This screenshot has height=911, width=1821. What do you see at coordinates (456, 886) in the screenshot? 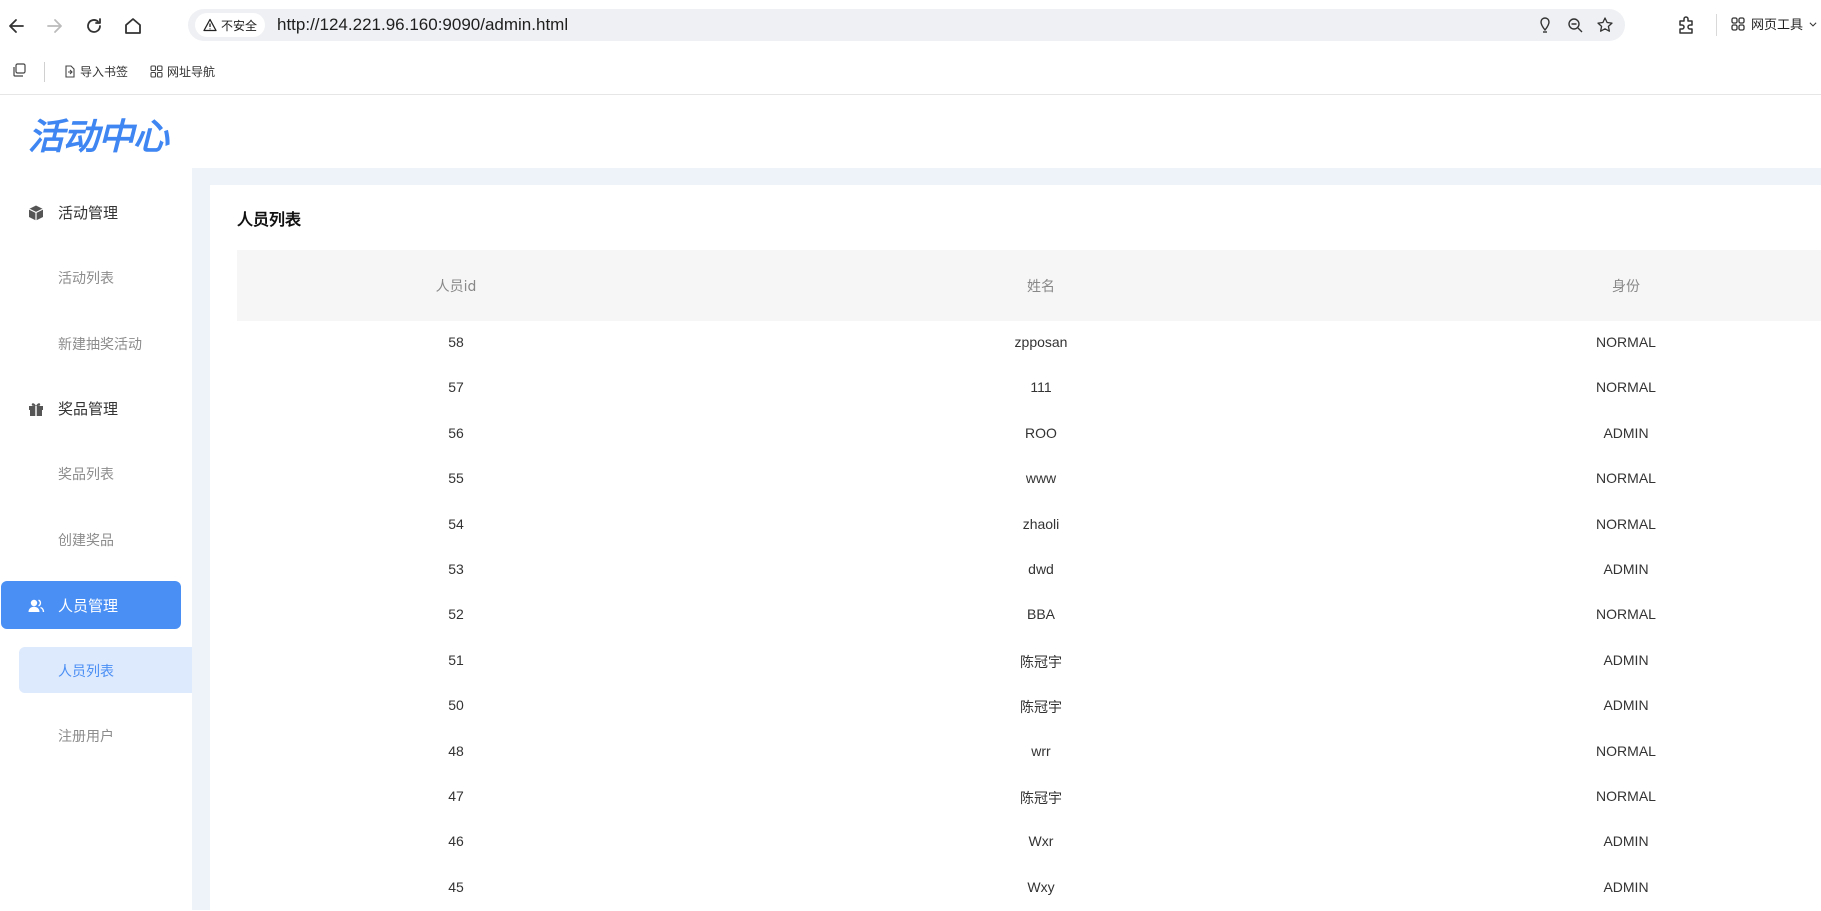
I see `cell-id: 45` at bounding box center [456, 886].